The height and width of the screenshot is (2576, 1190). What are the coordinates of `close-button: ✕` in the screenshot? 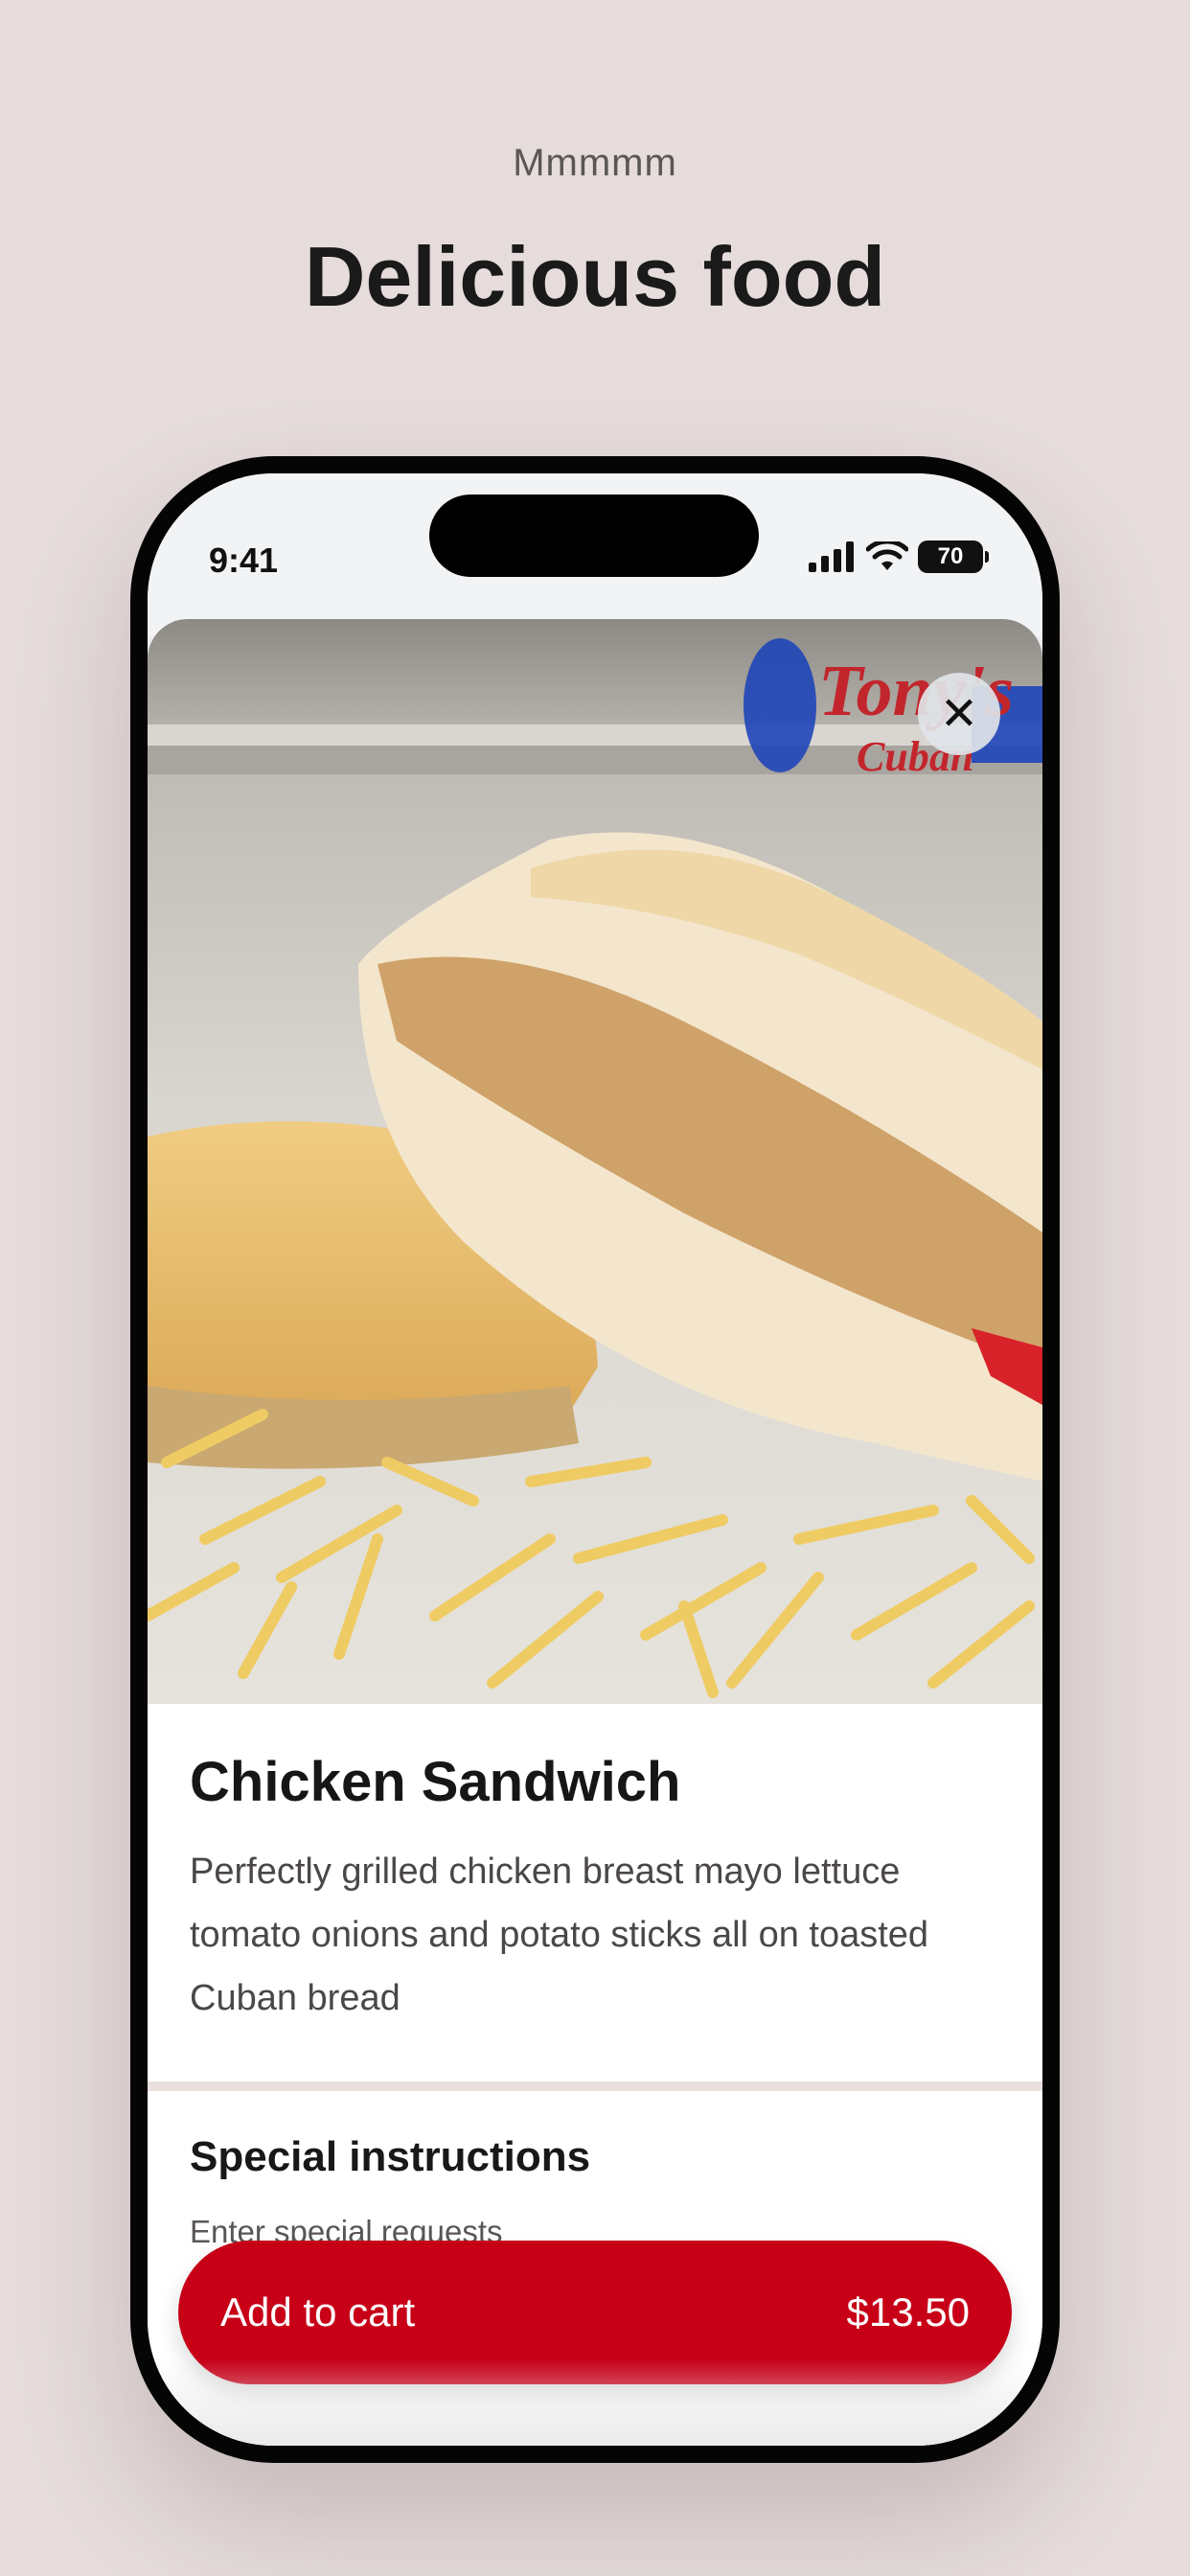 It's located at (959, 714).